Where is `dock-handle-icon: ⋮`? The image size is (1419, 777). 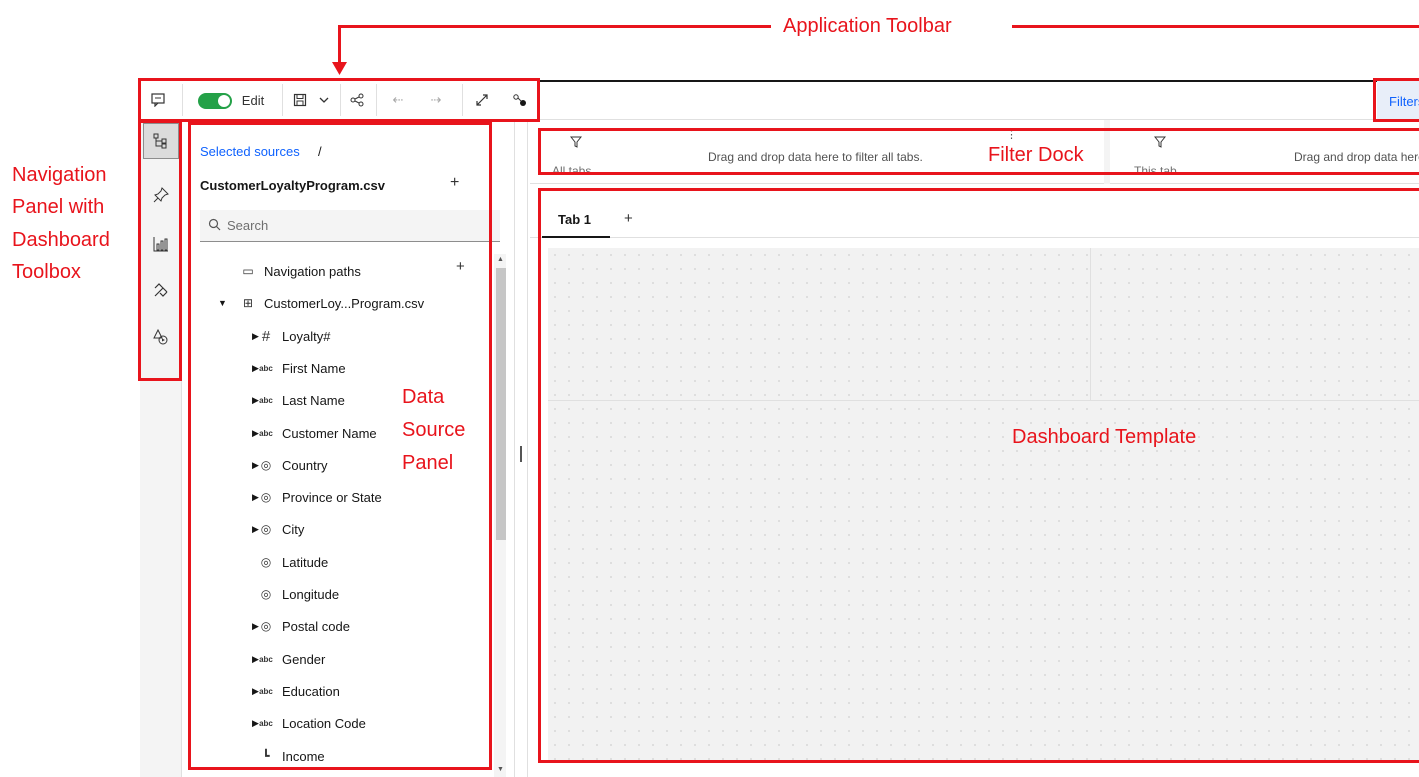 dock-handle-icon: ⋮ is located at coordinates (1011, 134).